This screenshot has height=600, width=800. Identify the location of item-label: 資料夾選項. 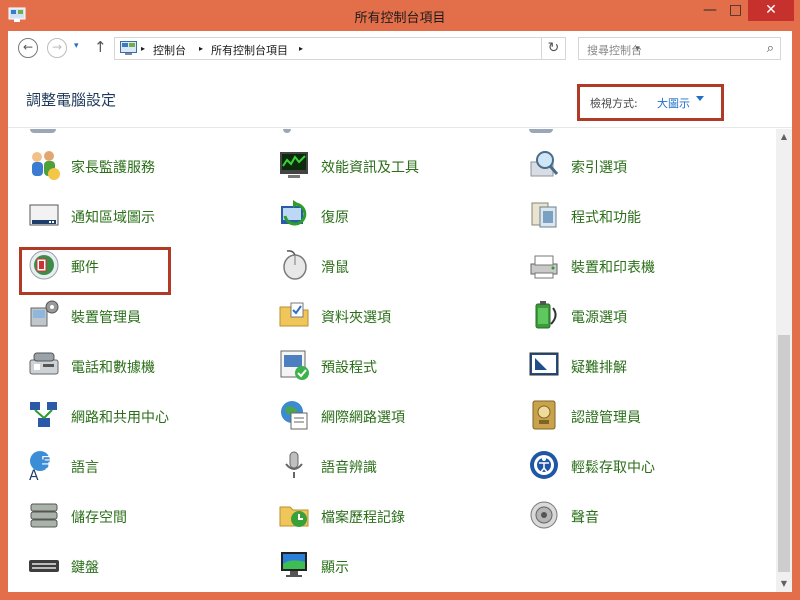
(356, 318).